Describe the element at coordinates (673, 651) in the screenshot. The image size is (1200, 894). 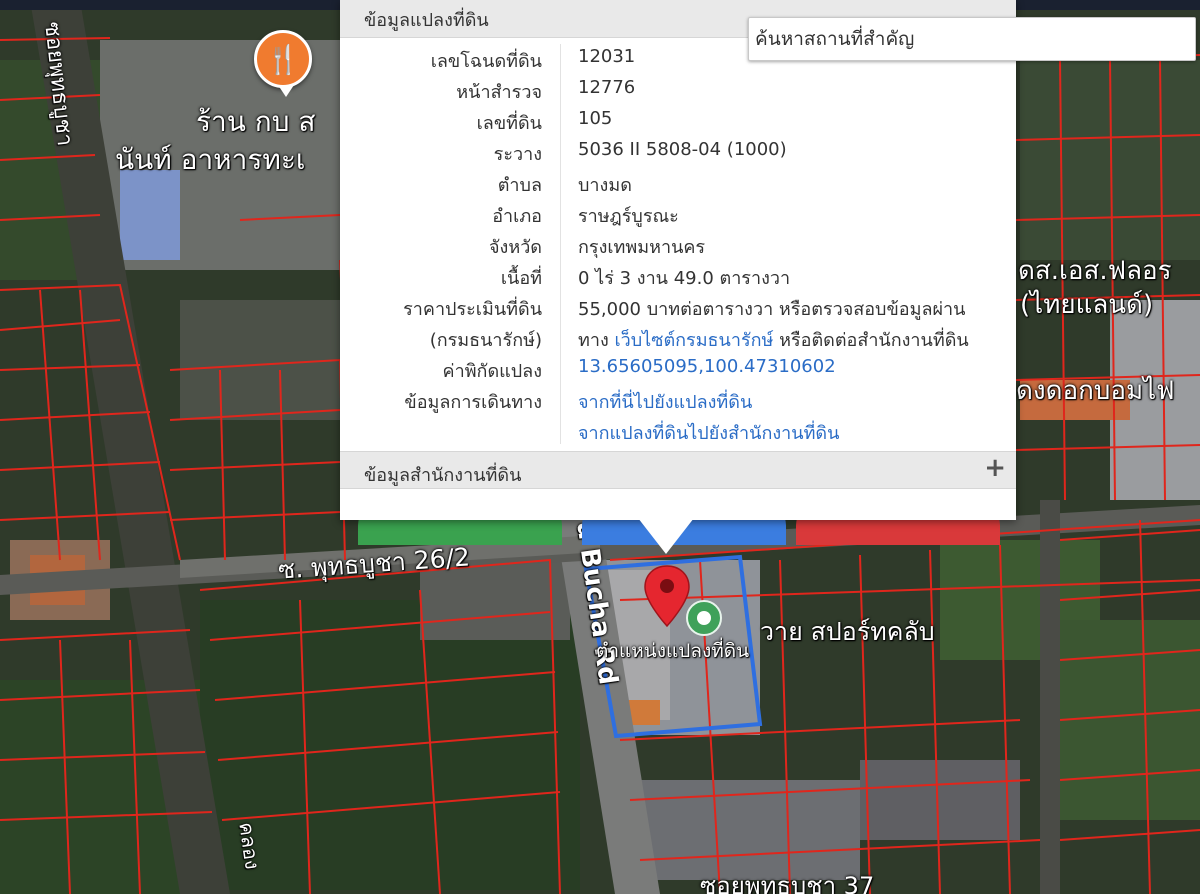
I see `map-label-parcel: ตำแหน่งแปลงที่ดิน` at that location.